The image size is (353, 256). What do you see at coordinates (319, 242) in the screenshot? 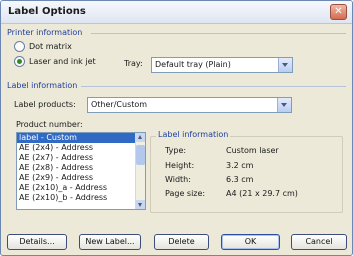
I see `cancel-button: Cancel` at bounding box center [319, 242].